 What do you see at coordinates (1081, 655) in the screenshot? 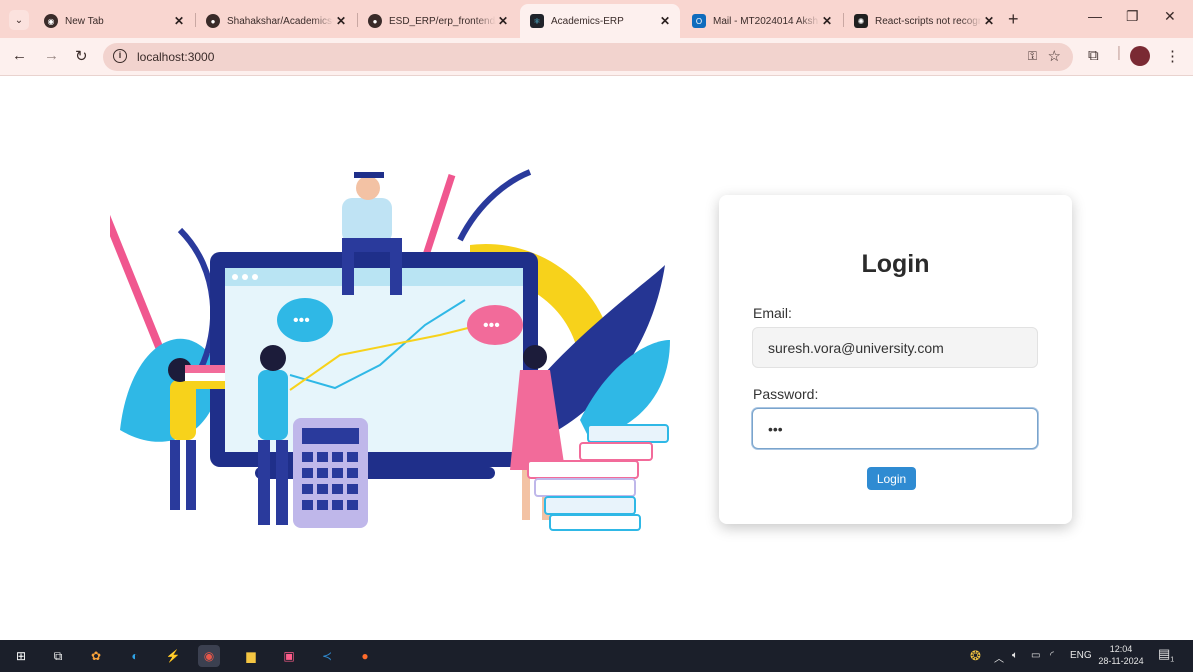
I see `language-indicator: ENG` at bounding box center [1081, 655].